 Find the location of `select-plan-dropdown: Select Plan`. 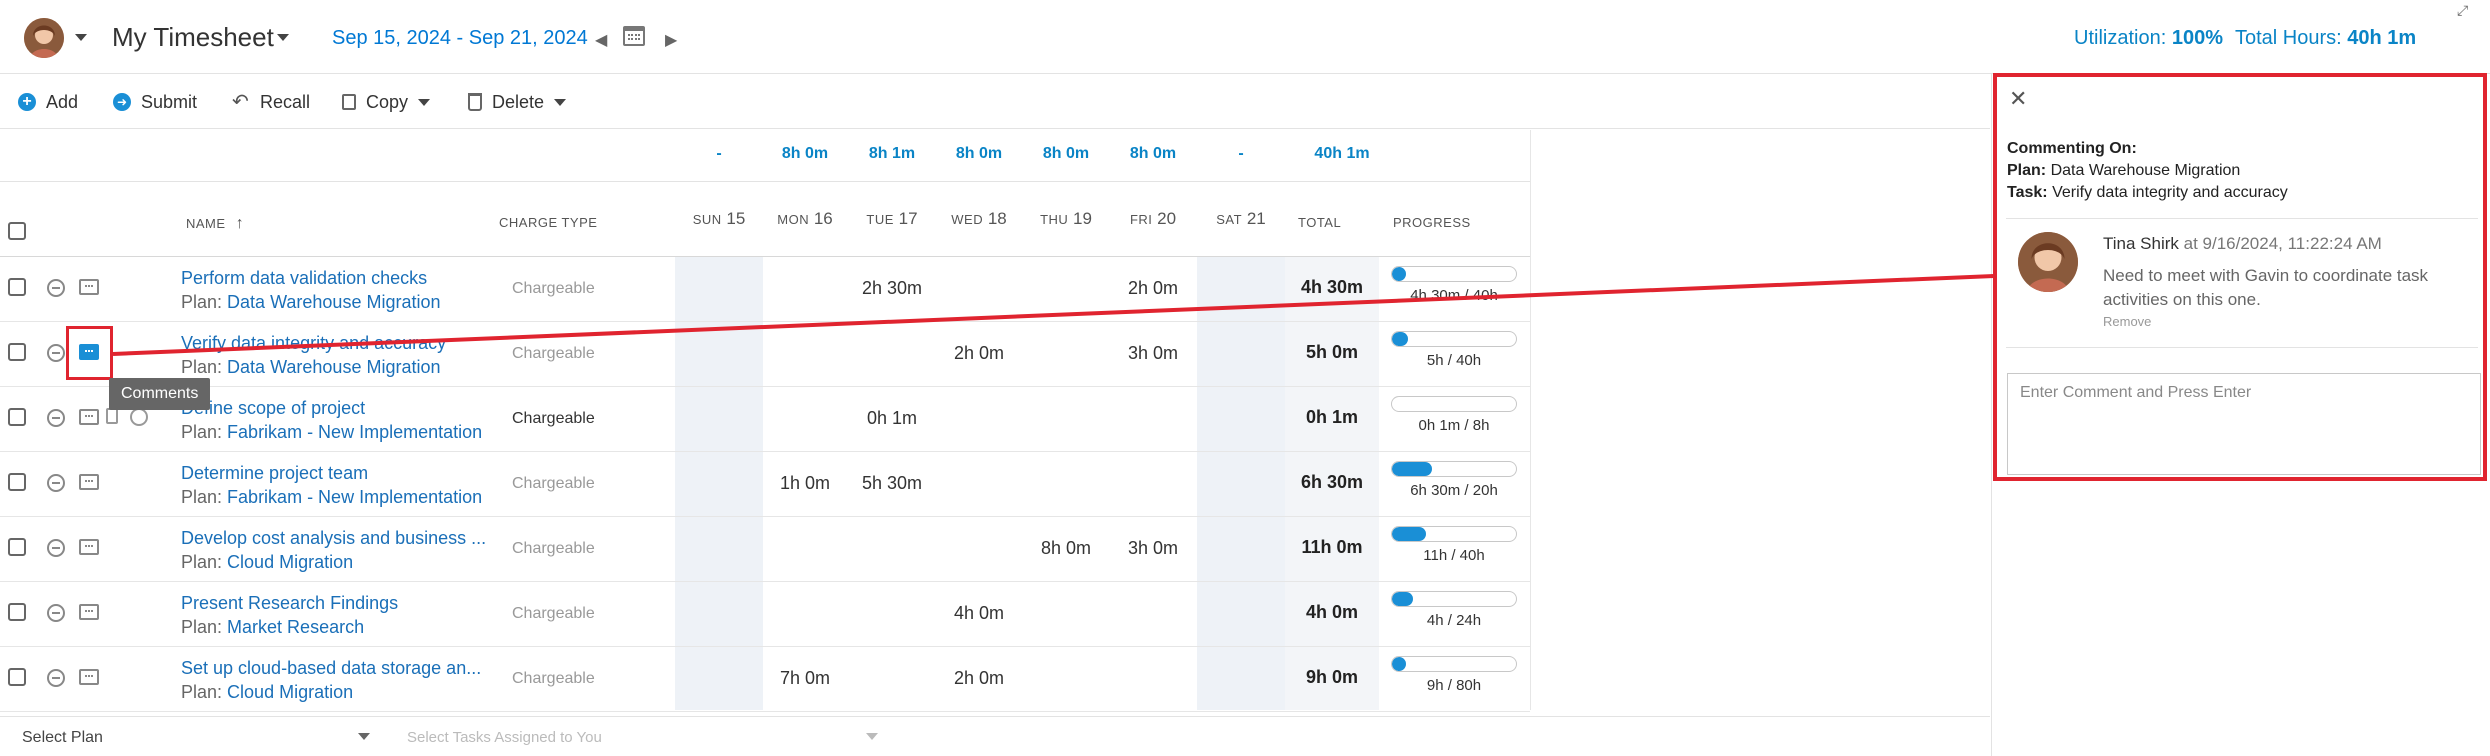

select-plan-dropdown: Select Plan is located at coordinates (62, 738).